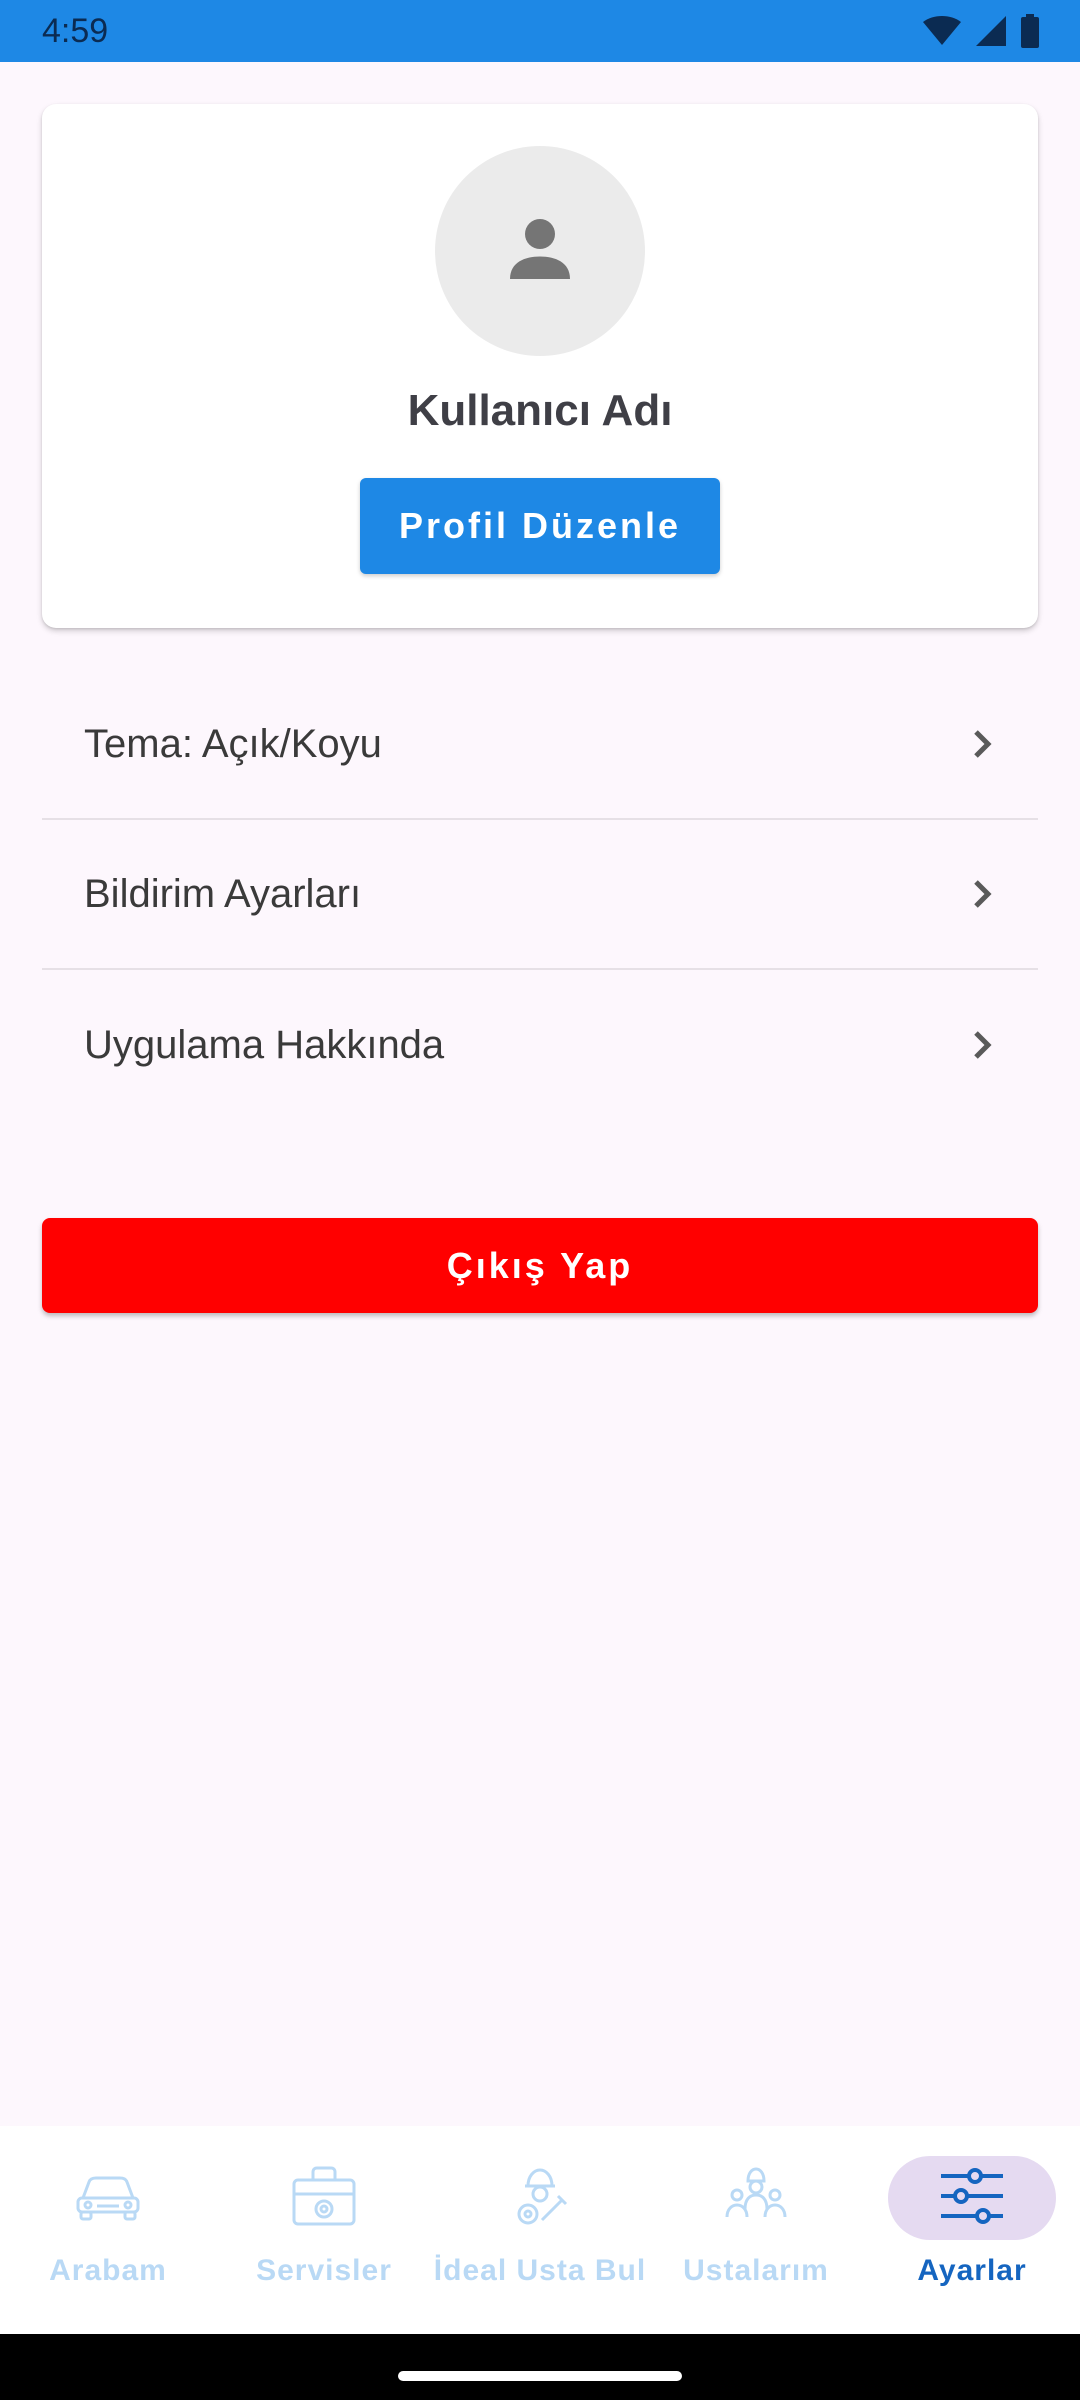 The image size is (1080, 2400). I want to click on home-gesture-handle, so click(540, 2376).